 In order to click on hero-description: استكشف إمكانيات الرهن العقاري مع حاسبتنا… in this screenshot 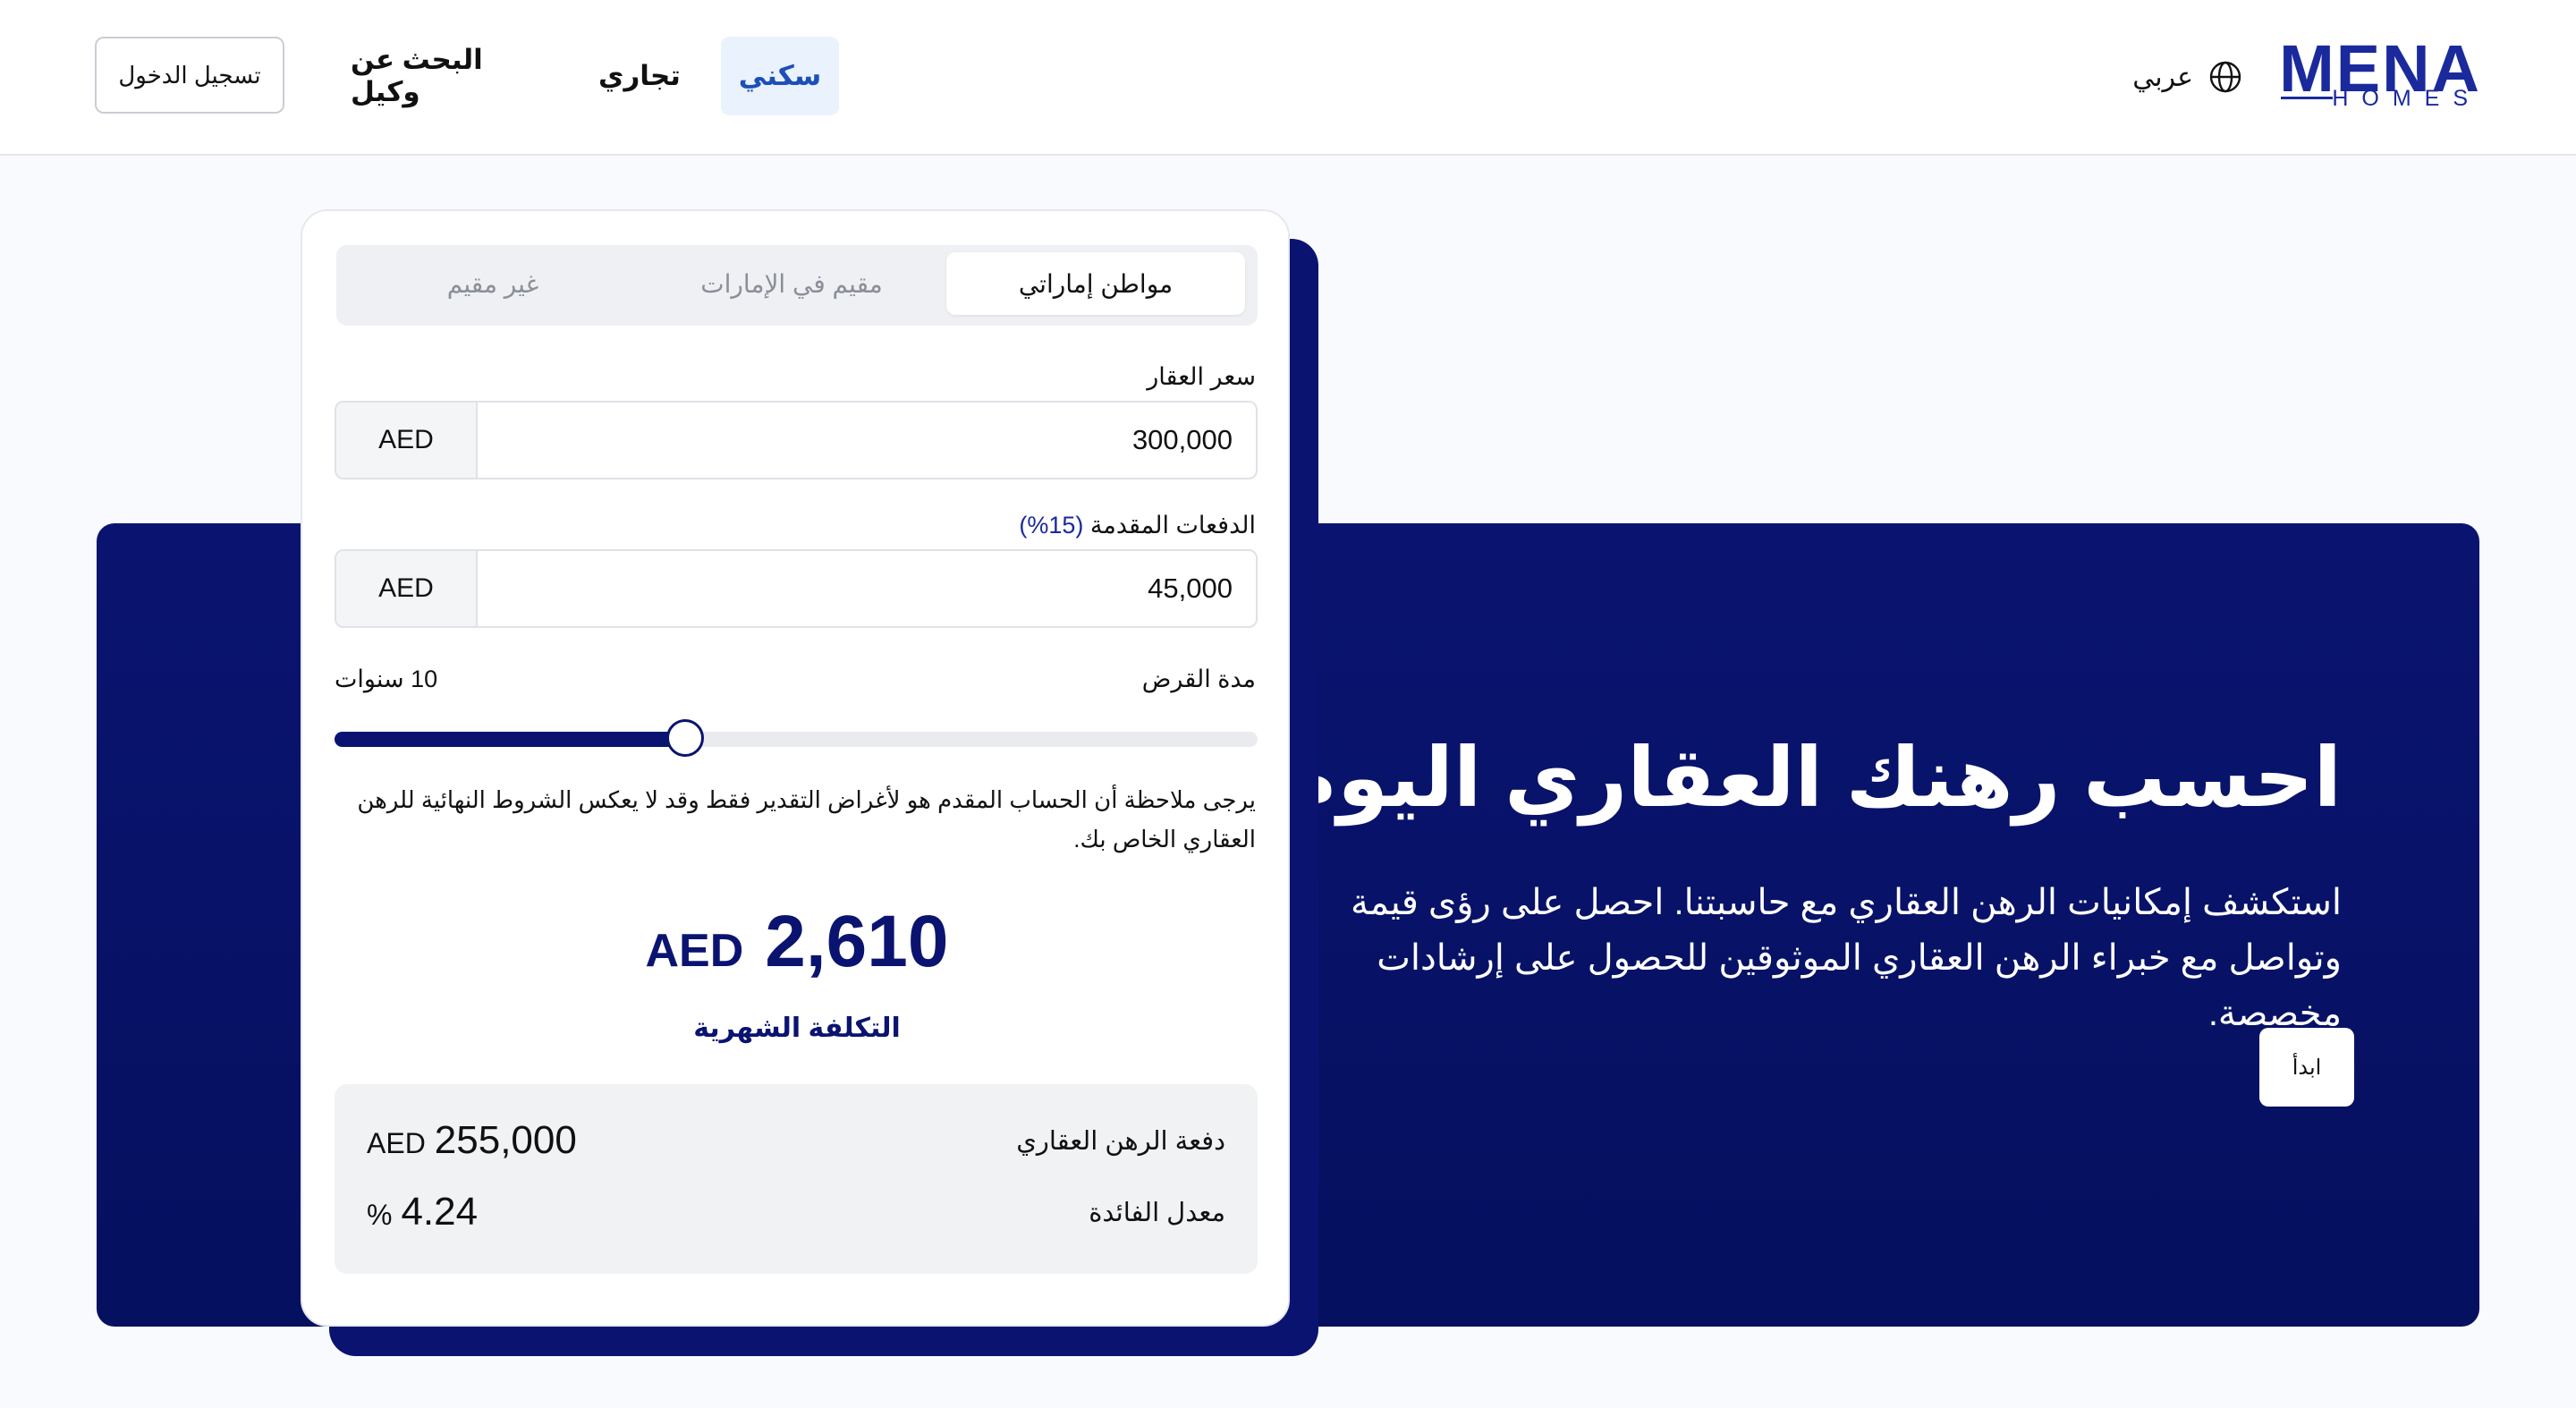, I will do `click(1846, 958)`.